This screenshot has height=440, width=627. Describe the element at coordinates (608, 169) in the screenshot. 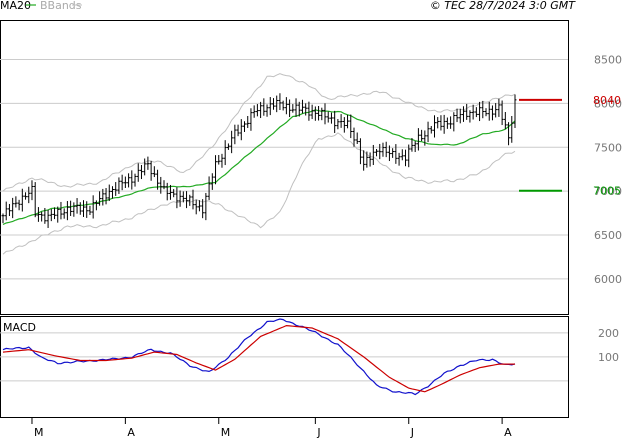

I see `price-axis: 850080007500700065006000` at that location.